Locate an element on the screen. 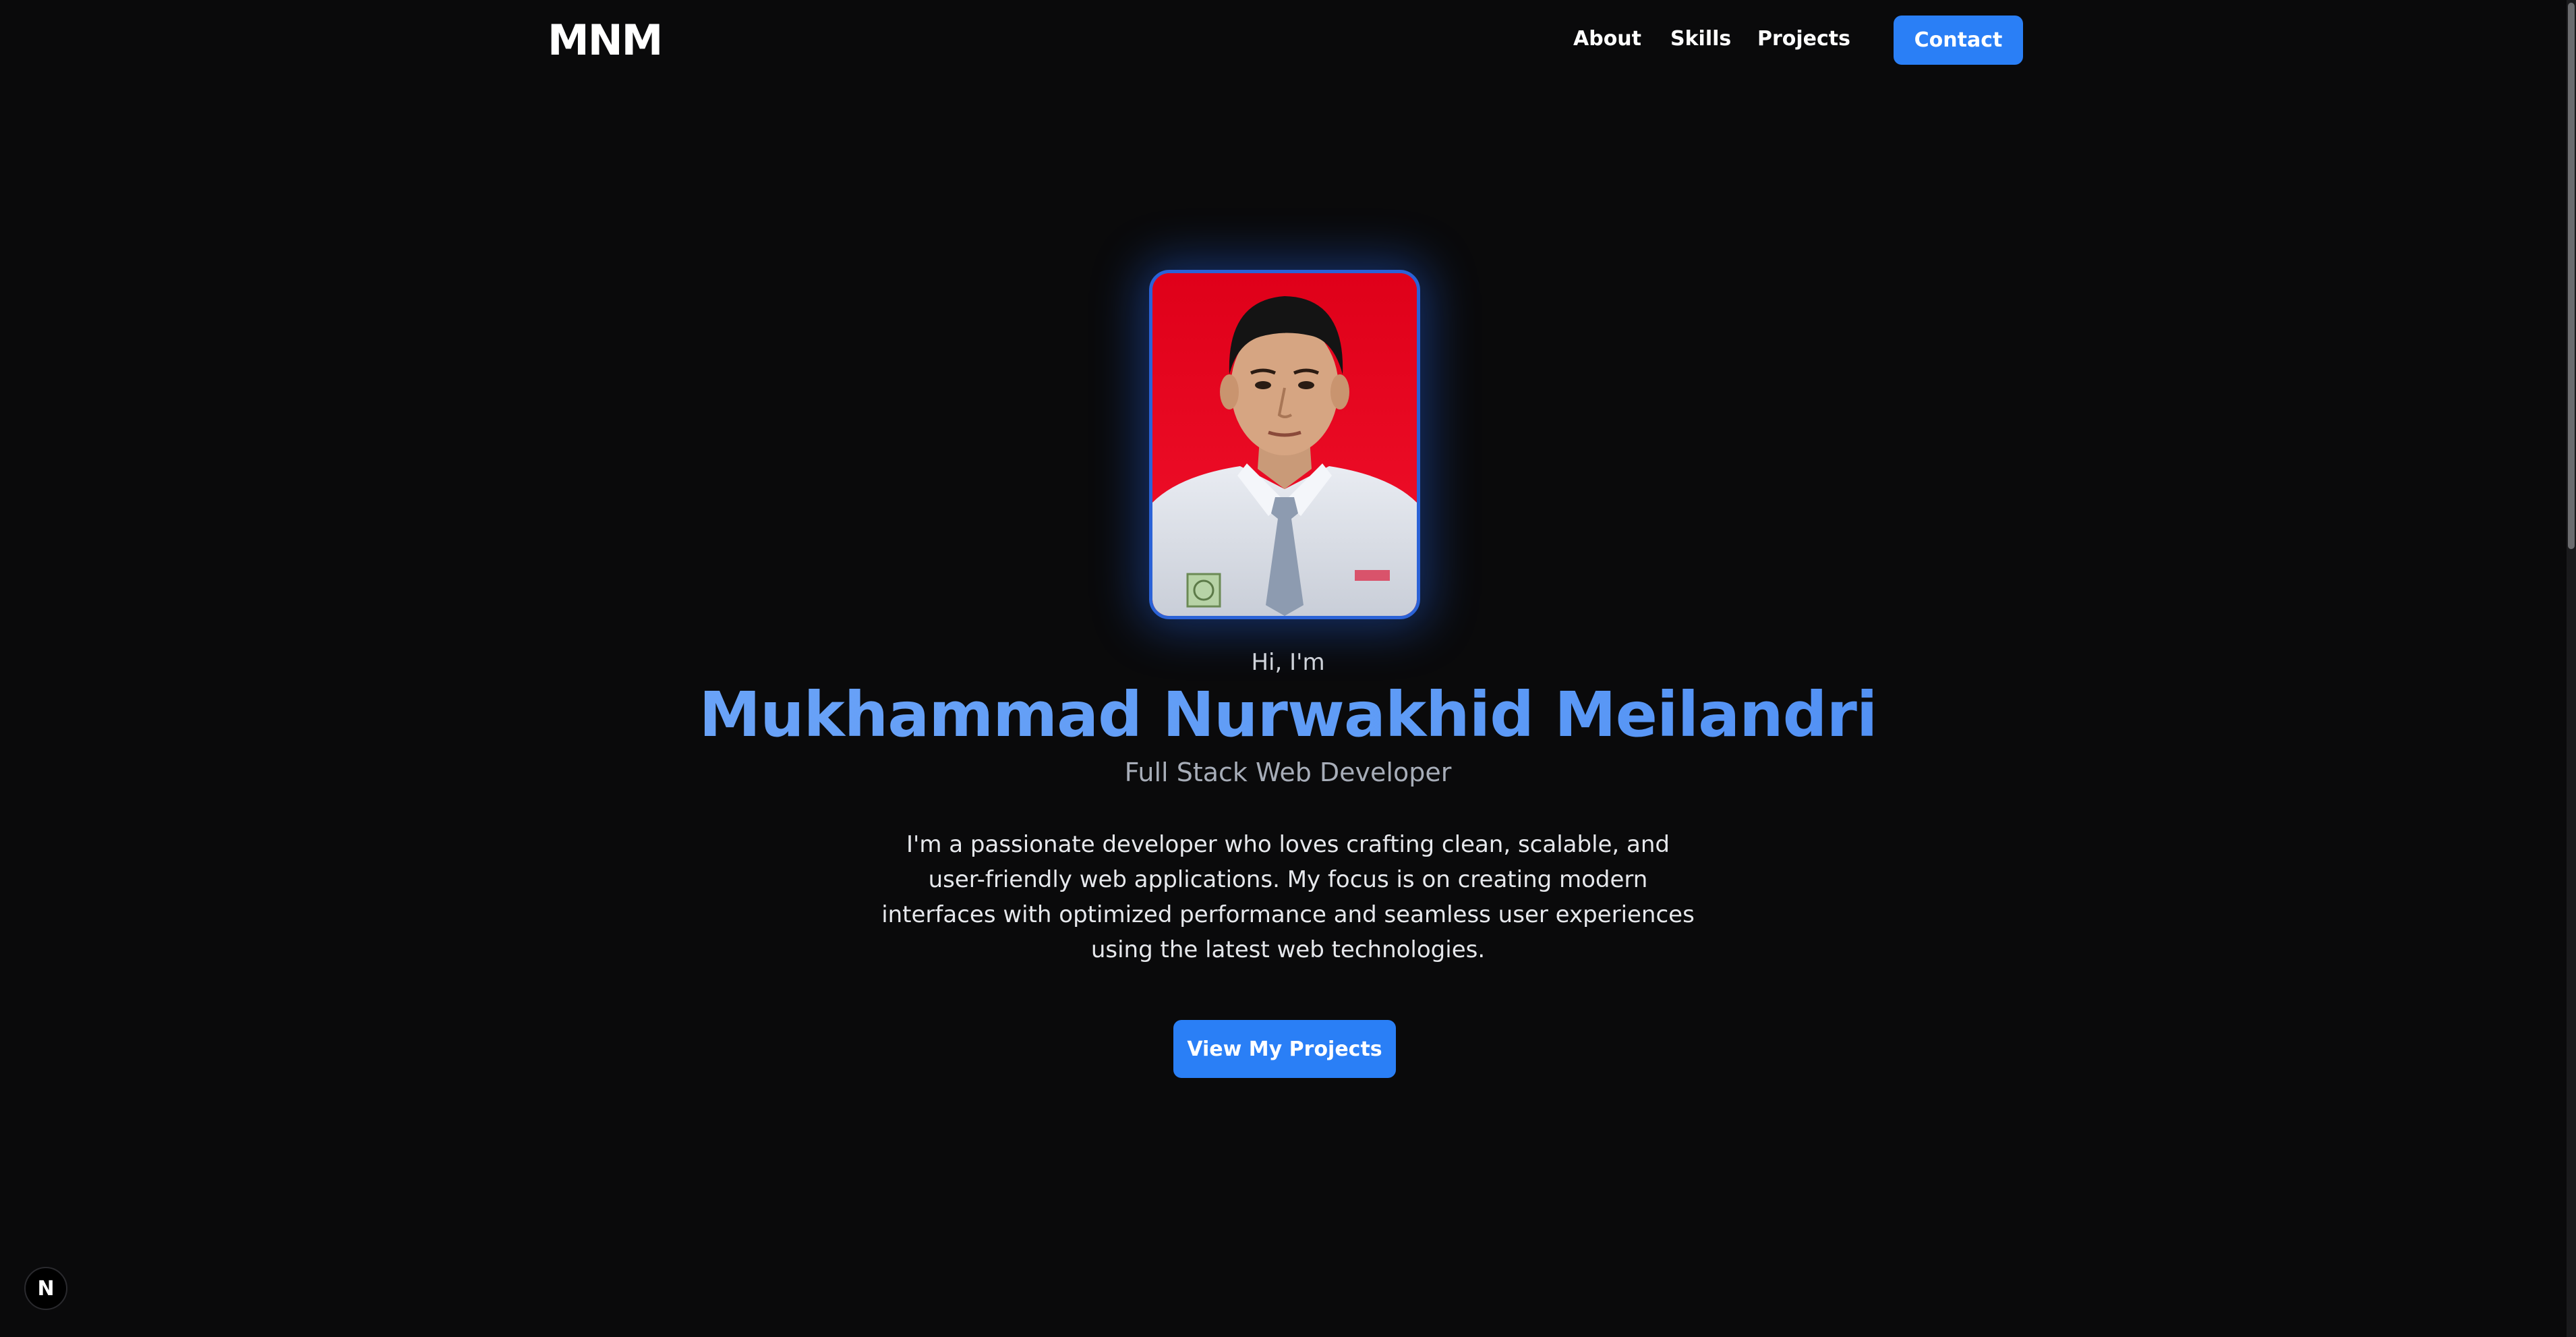 This screenshot has width=2576, height=1337. view-projects-button: View My Projects is located at coordinates (1284, 1049).